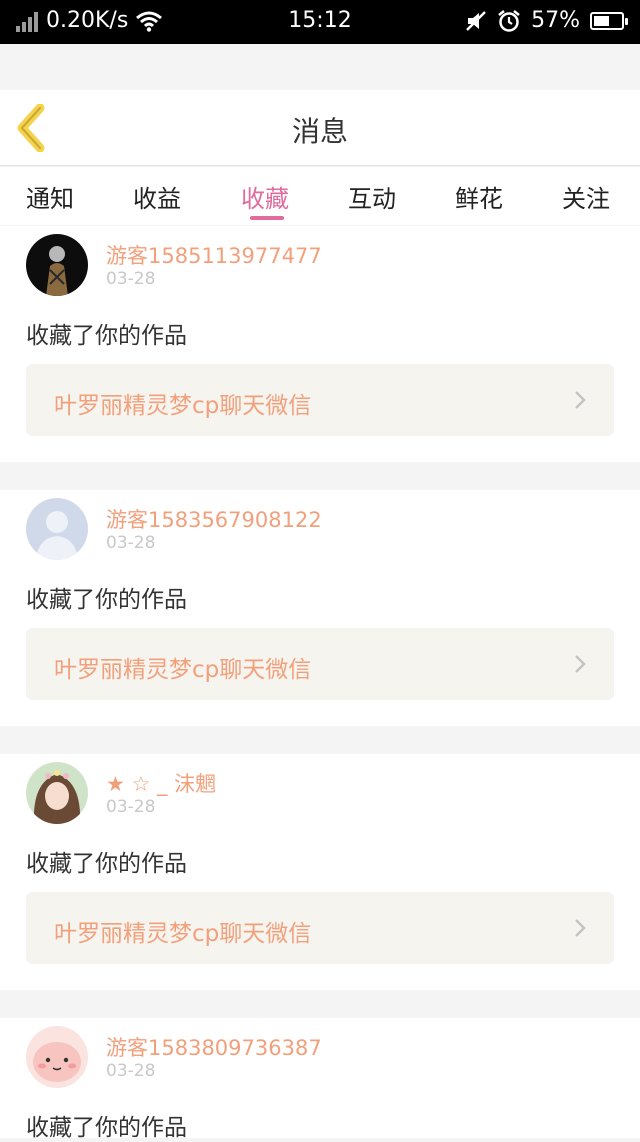 The image size is (640, 1142). I want to click on tab-interactions: 互动, so click(372, 196).